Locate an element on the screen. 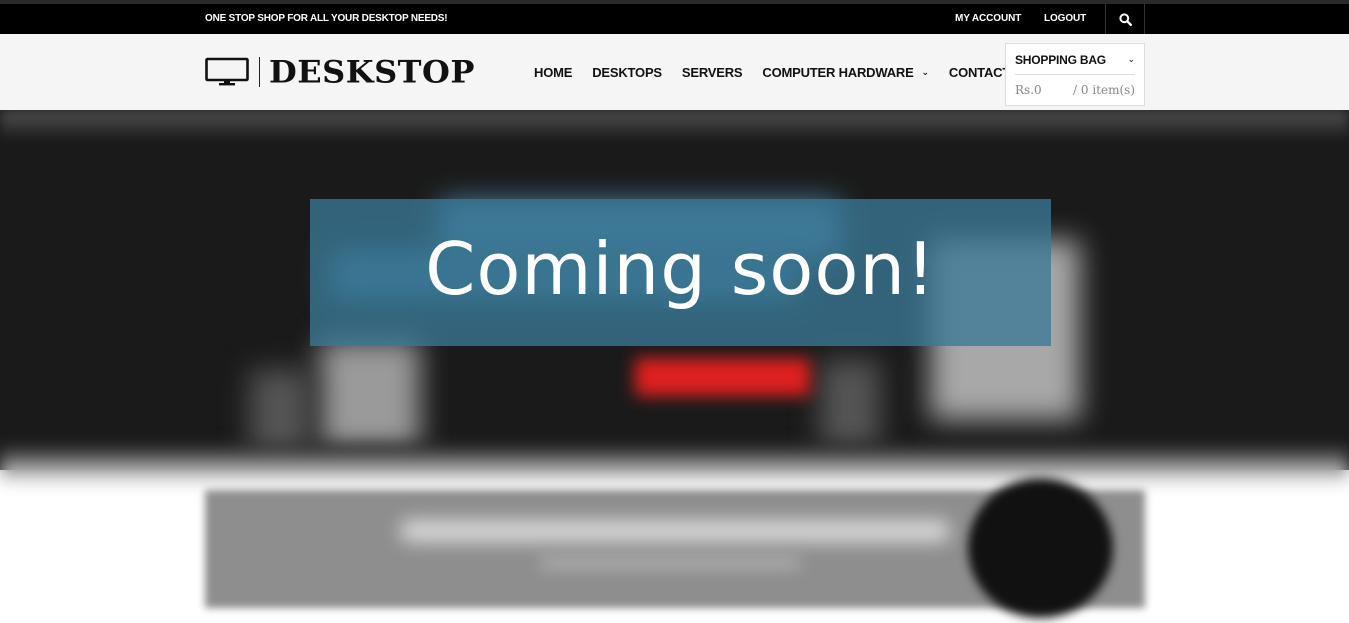  nav-computer-hardware: COMPUTER HARDWARE ⌄ is located at coordinates (845, 72).